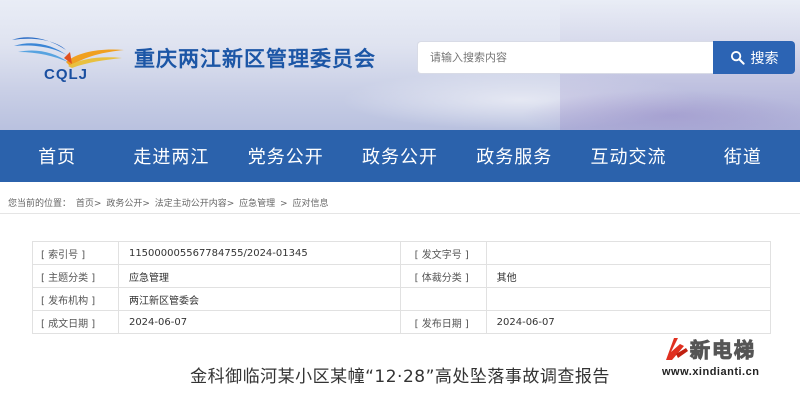 This screenshot has width=800, height=394. What do you see at coordinates (128, 204) in the screenshot?
I see `breadcrumb-link-government-affairs: 政务公开>` at bounding box center [128, 204].